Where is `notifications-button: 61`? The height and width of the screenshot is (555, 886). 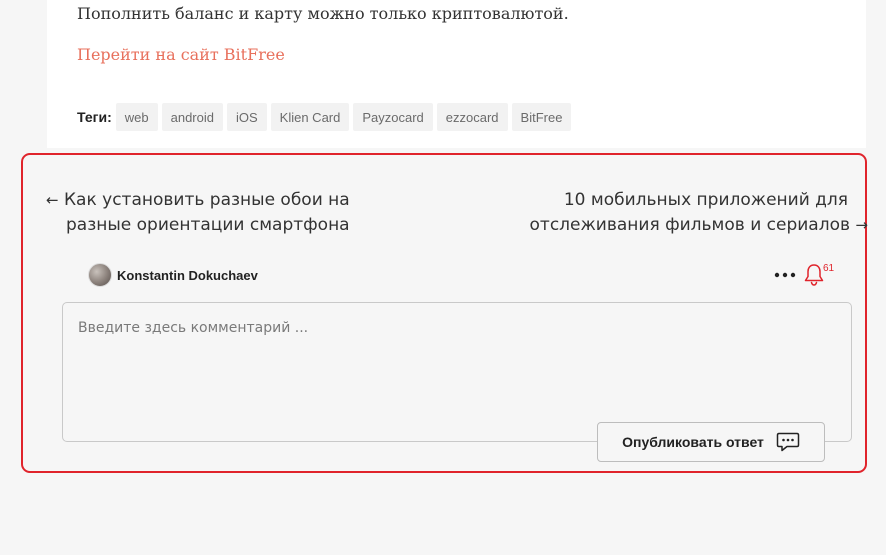 notifications-button: 61 is located at coordinates (820, 275).